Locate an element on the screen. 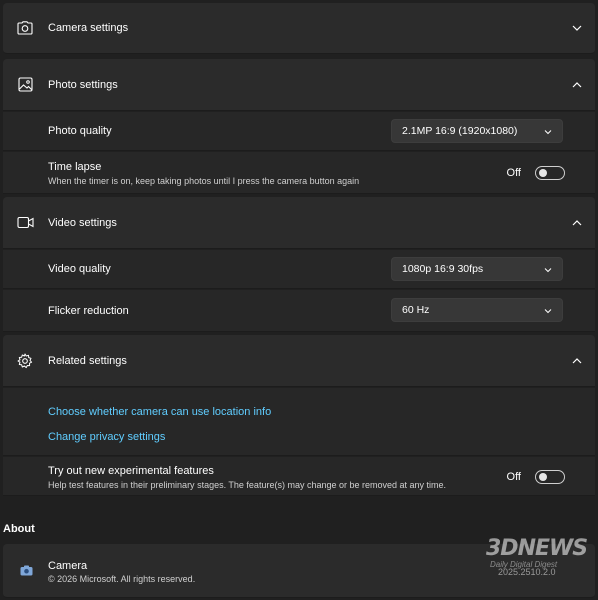  photo-quality-value: 2.1MP 16:9 (1920x1080) is located at coordinates (460, 131).